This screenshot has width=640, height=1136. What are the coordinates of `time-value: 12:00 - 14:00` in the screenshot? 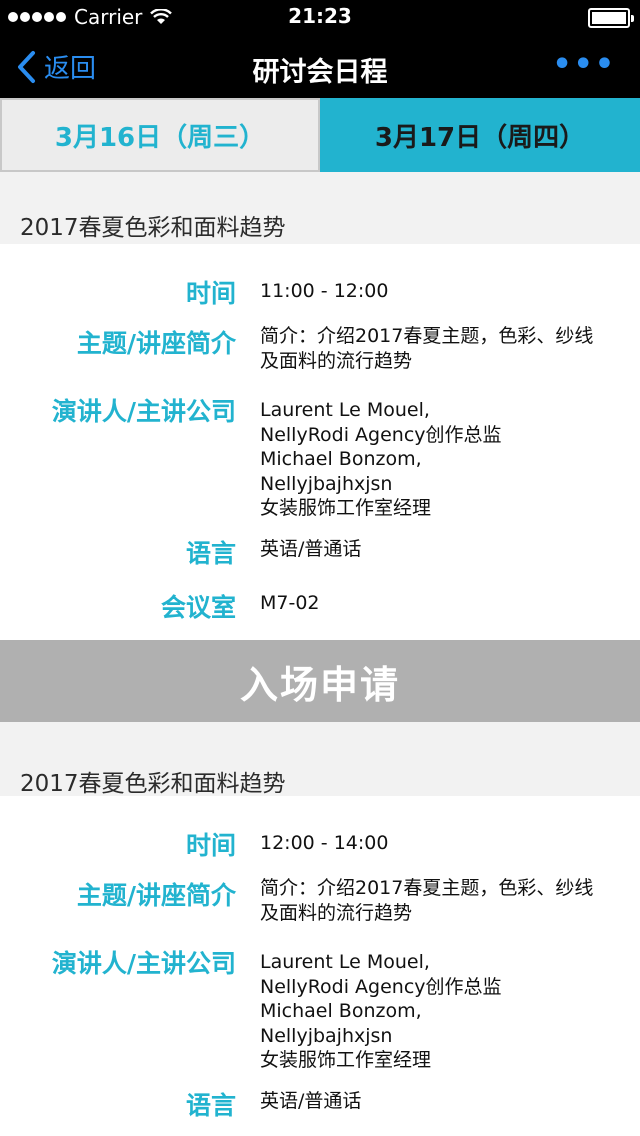 It's located at (324, 843).